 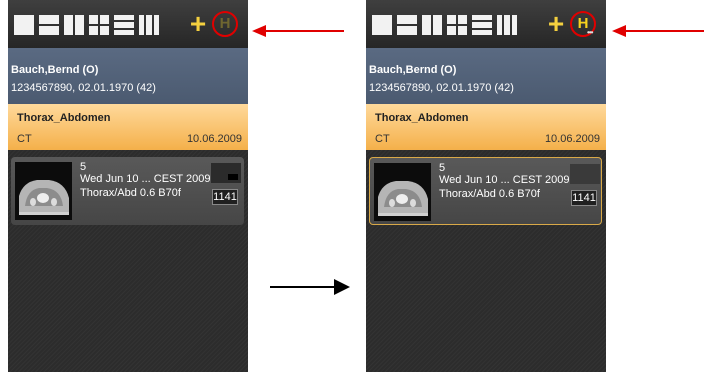 I want to click on layout-toolbar: + H •••, so click(x=486, y=24).